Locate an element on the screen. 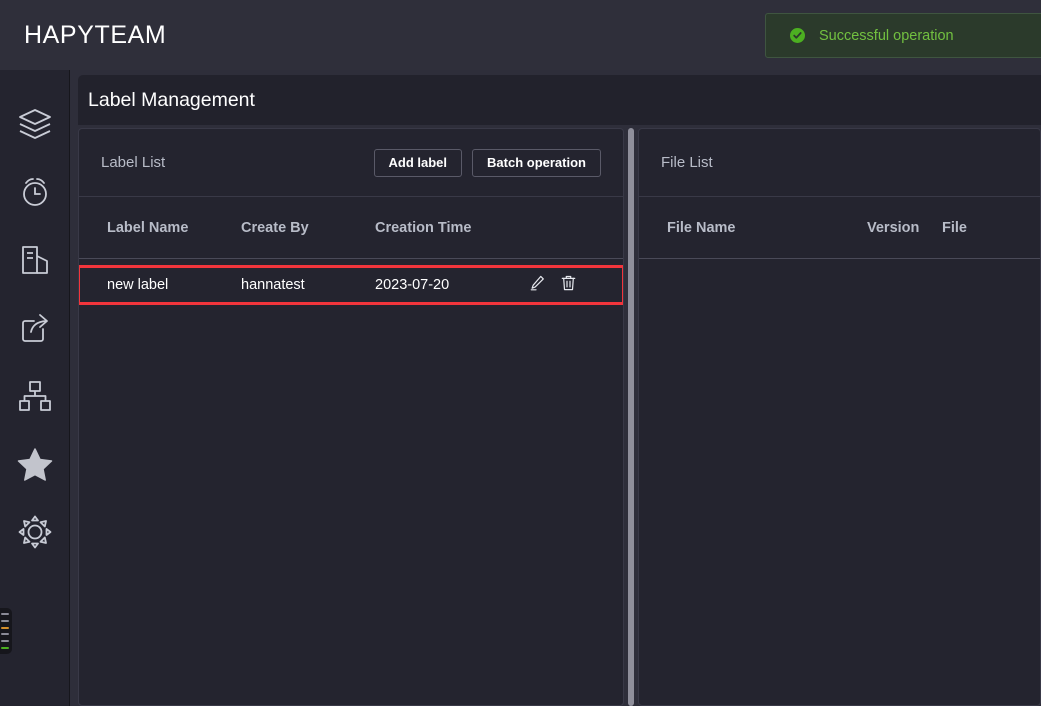 This screenshot has width=1041, height=706. sitemap-icon is located at coordinates (35, 396).